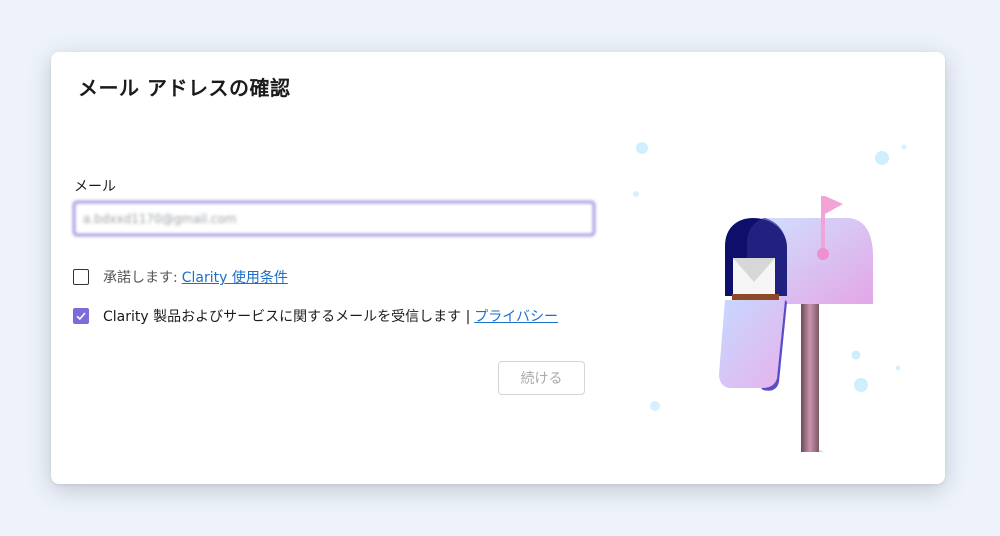 The height and width of the screenshot is (536, 1000). Describe the element at coordinates (95, 187) in the screenshot. I see `email-label: メール` at that location.